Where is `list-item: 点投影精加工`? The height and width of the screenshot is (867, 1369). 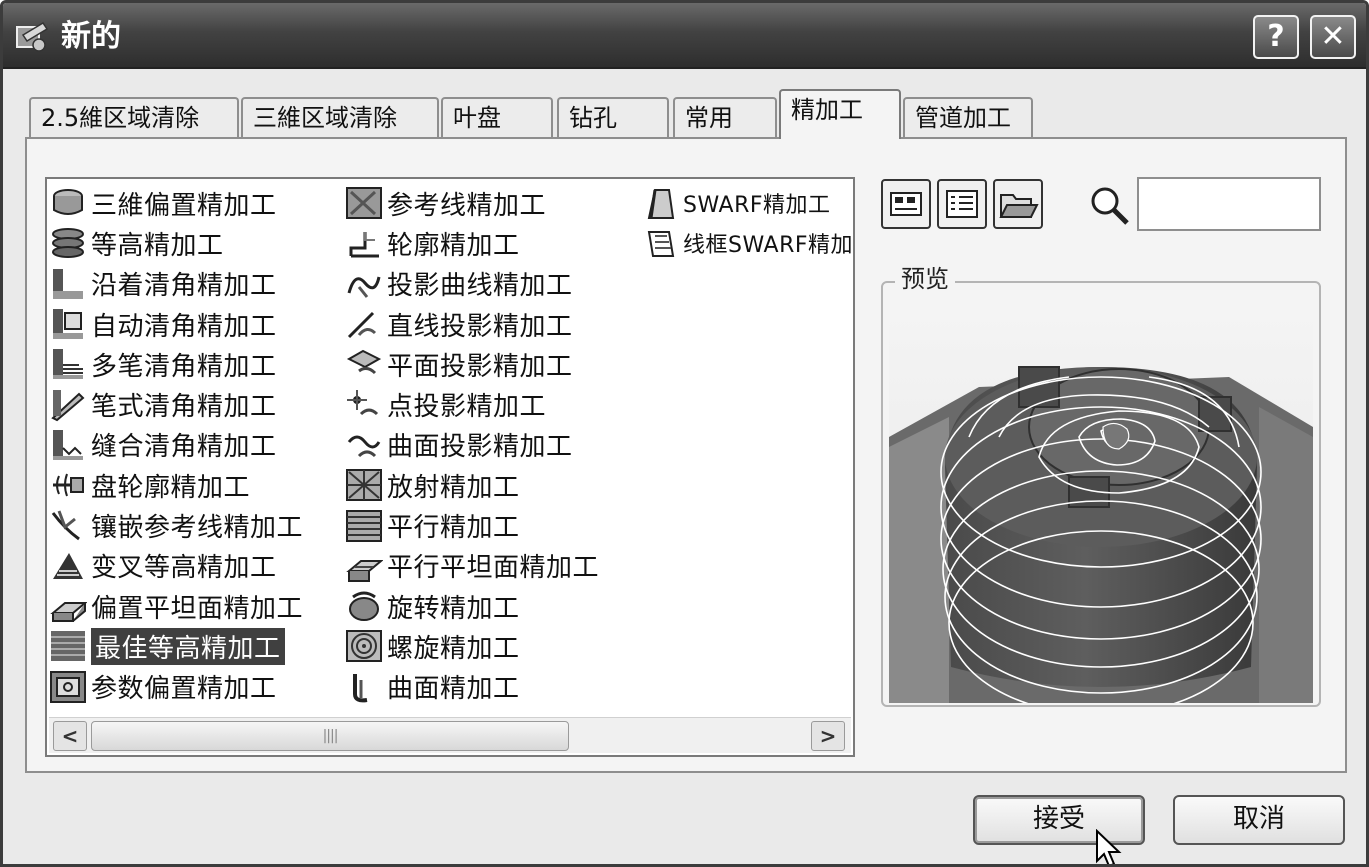 list-item: 点投影精加工 is located at coordinates (472, 404).